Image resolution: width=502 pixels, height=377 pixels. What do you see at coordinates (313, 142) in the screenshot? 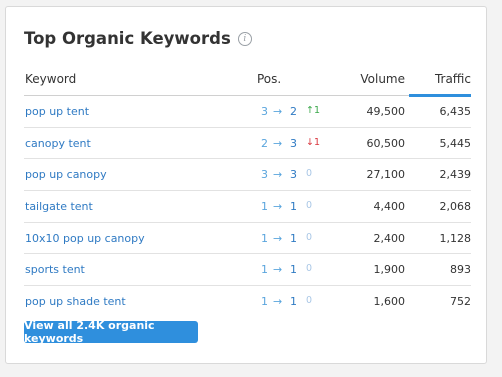
I see `position-change: ↓1` at bounding box center [313, 142].